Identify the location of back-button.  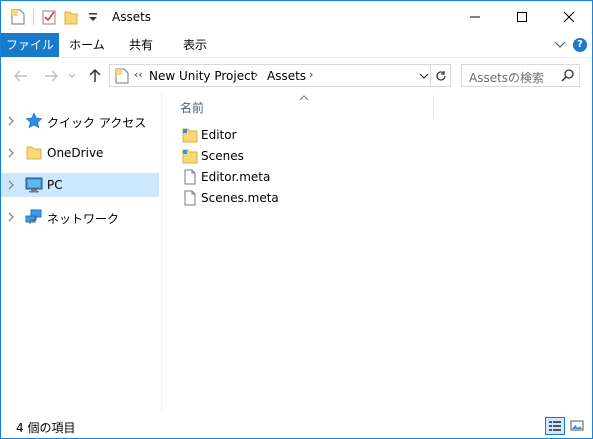
(21, 76).